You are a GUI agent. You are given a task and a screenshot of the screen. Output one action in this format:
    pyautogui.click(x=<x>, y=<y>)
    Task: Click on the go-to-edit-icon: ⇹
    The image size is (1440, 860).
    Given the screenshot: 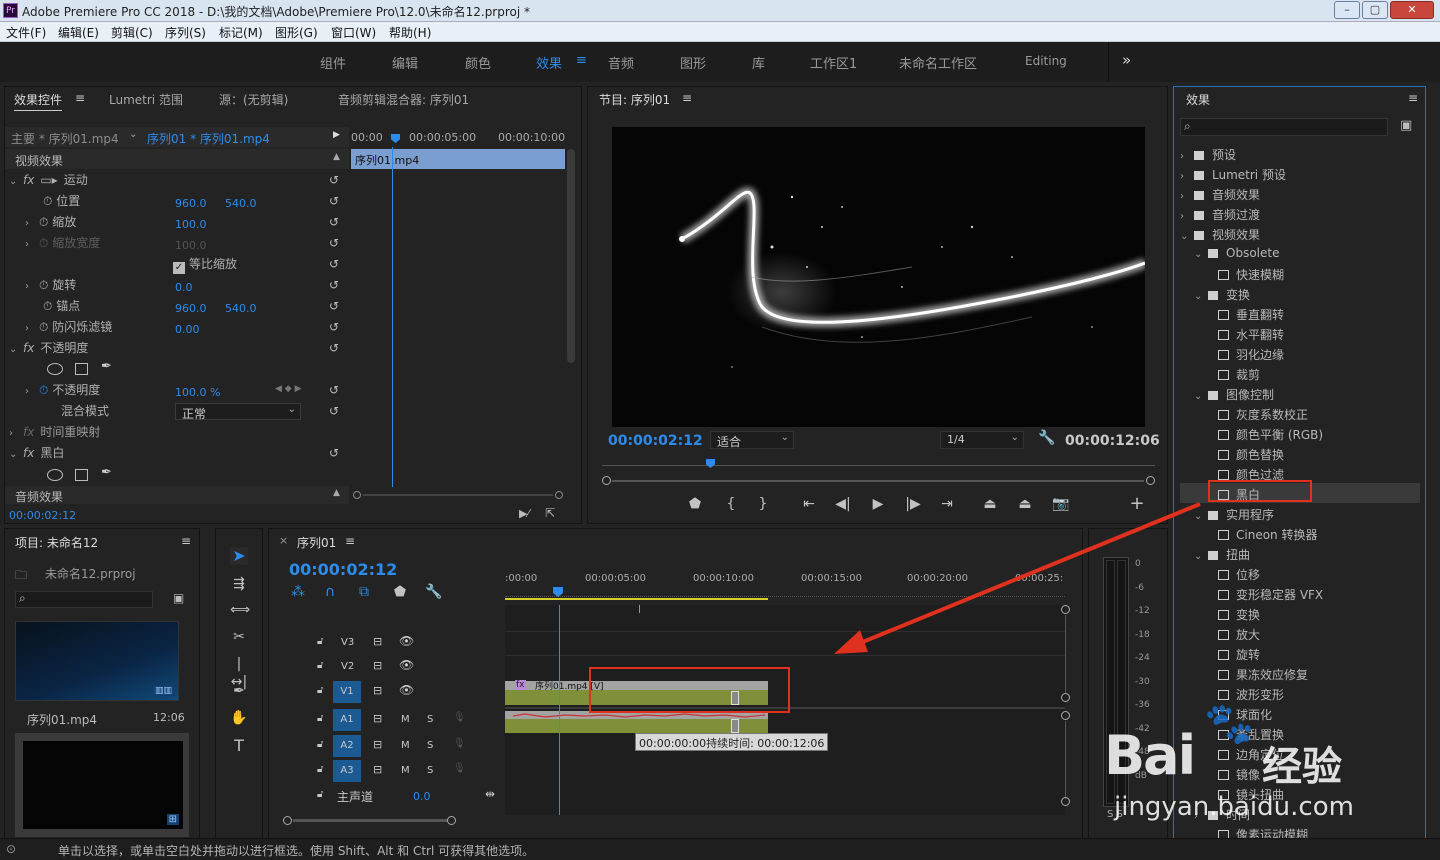 What is the action you would take?
    pyautogui.click(x=490, y=794)
    